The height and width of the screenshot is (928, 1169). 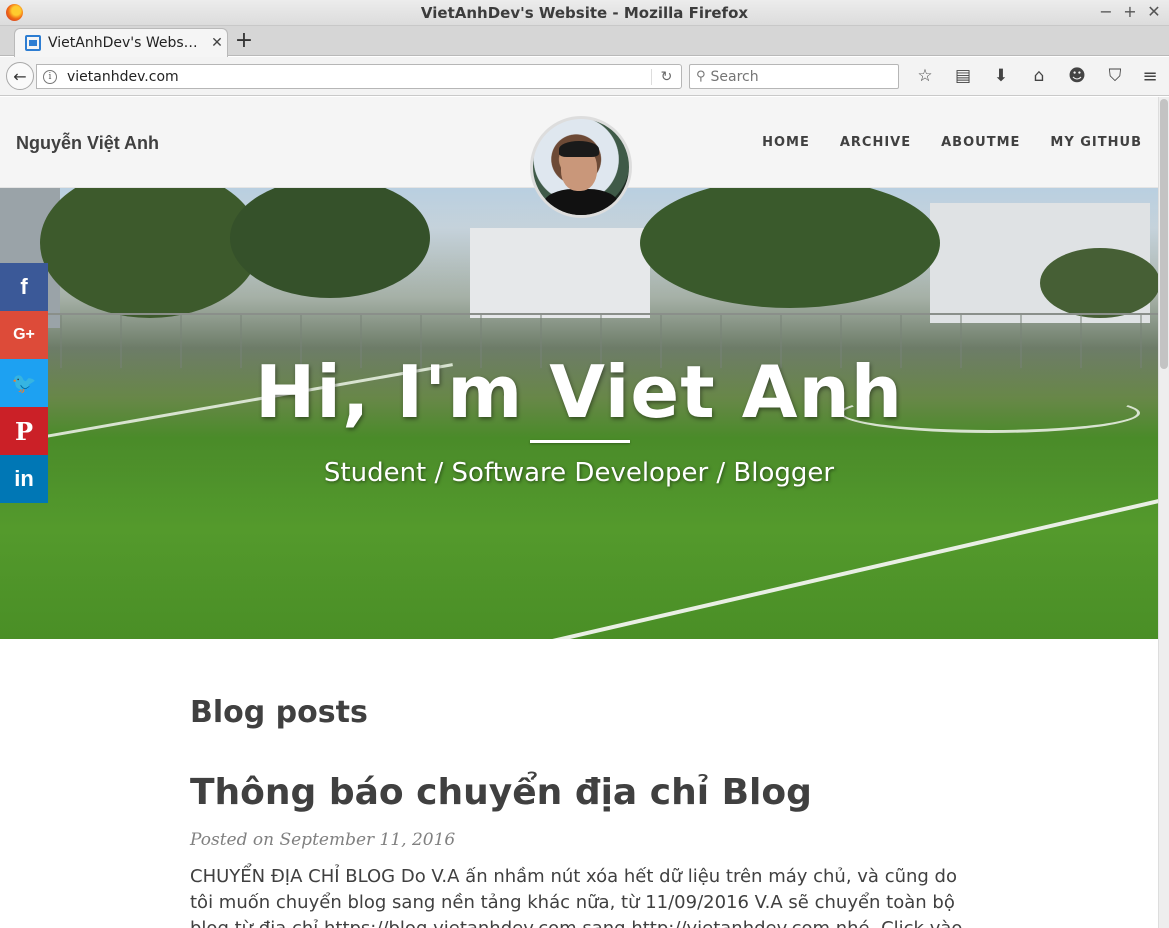 What do you see at coordinates (24, 431) in the screenshot?
I see `pinterest-share-icon: P` at bounding box center [24, 431].